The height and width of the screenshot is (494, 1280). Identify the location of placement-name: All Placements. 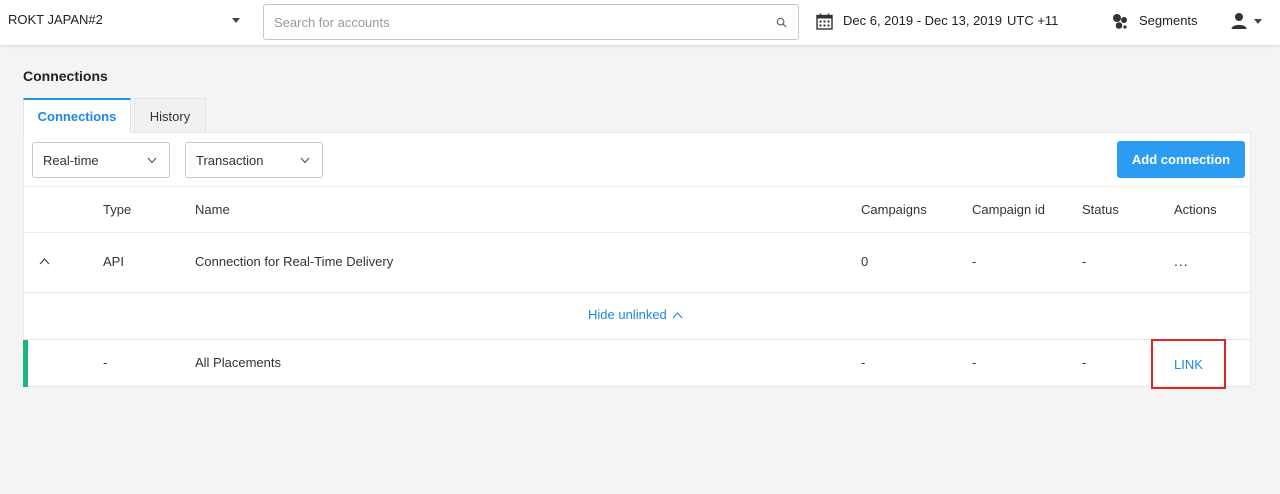
(238, 362).